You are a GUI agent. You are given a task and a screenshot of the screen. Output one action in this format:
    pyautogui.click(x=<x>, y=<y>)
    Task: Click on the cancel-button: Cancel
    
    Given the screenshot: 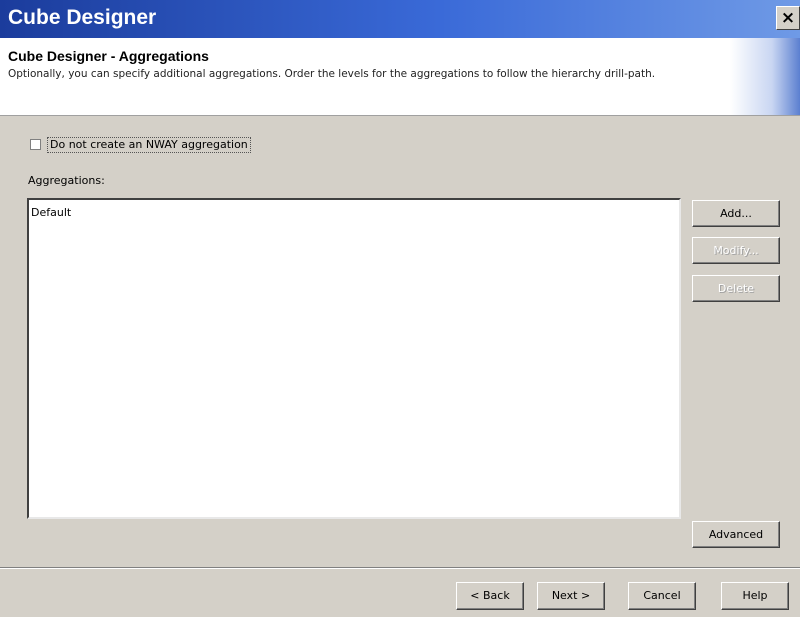 What is the action you would take?
    pyautogui.click(x=662, y=596)
    